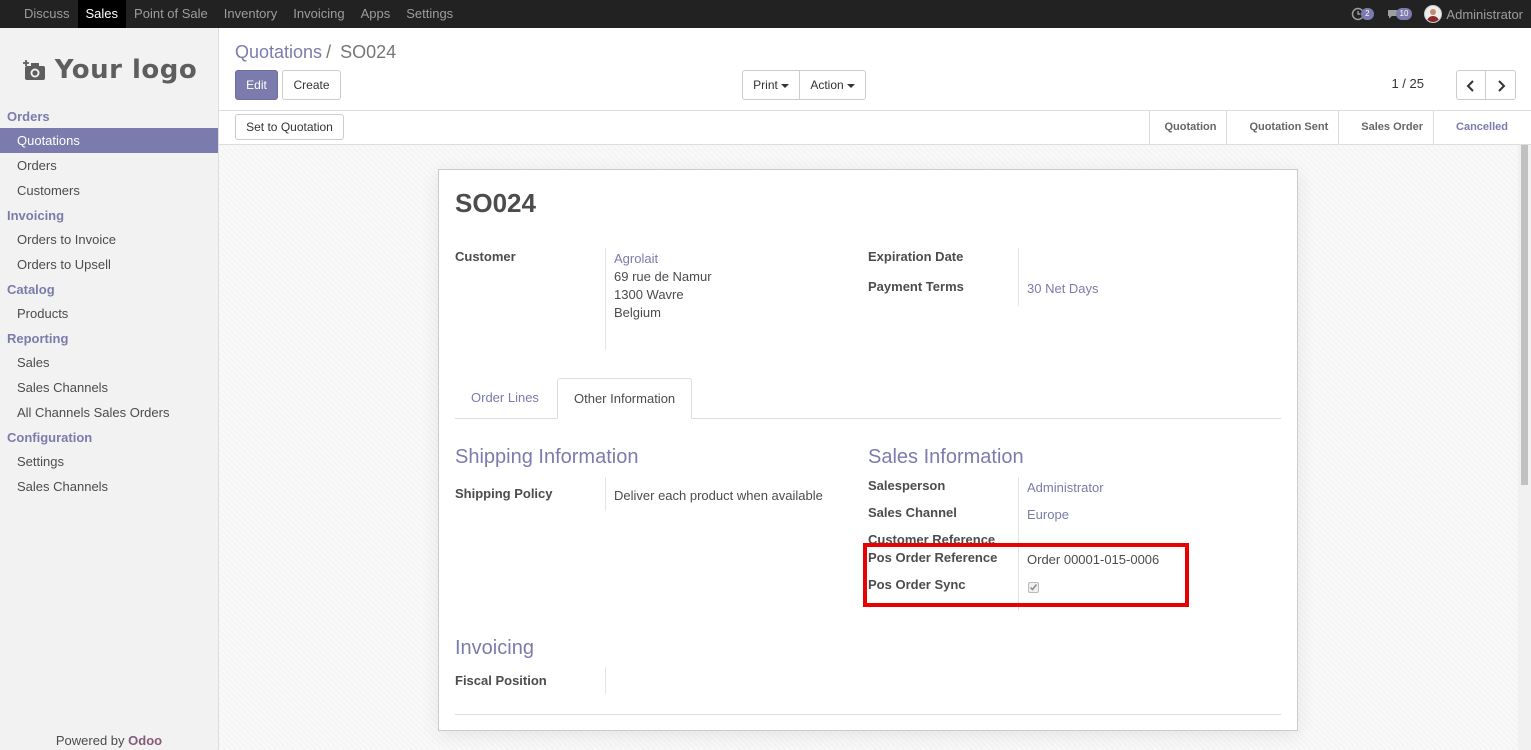 Image resolution: width=1531 pixels, height=750 pixels. Describe the element at coordinates (1026, 575) in the screenshot. I see `highlight-box` at that location.